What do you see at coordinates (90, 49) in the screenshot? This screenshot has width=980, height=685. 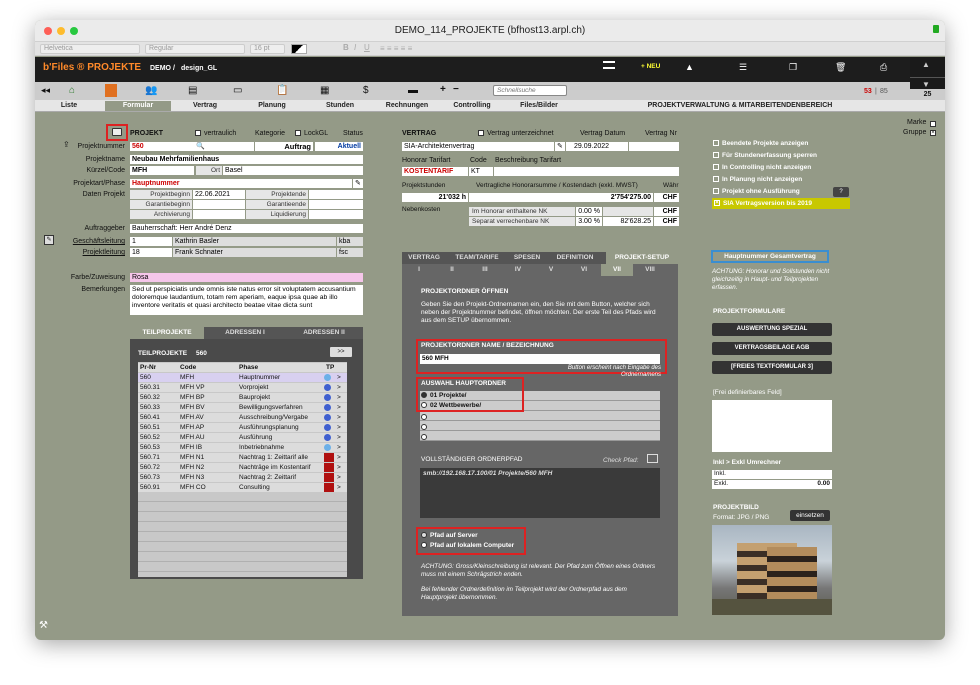 I see `font-select: Helvetica` at bounding box center [90, 49].